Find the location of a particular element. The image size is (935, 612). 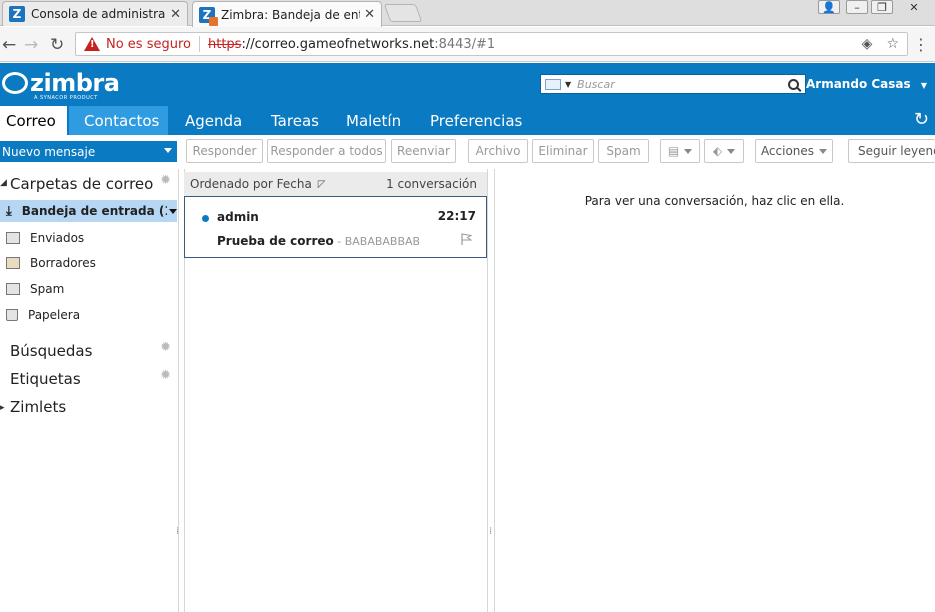

zimbra-logo: zimbra A SYNACOR PRODUCT is located at coordinates (61, 85).